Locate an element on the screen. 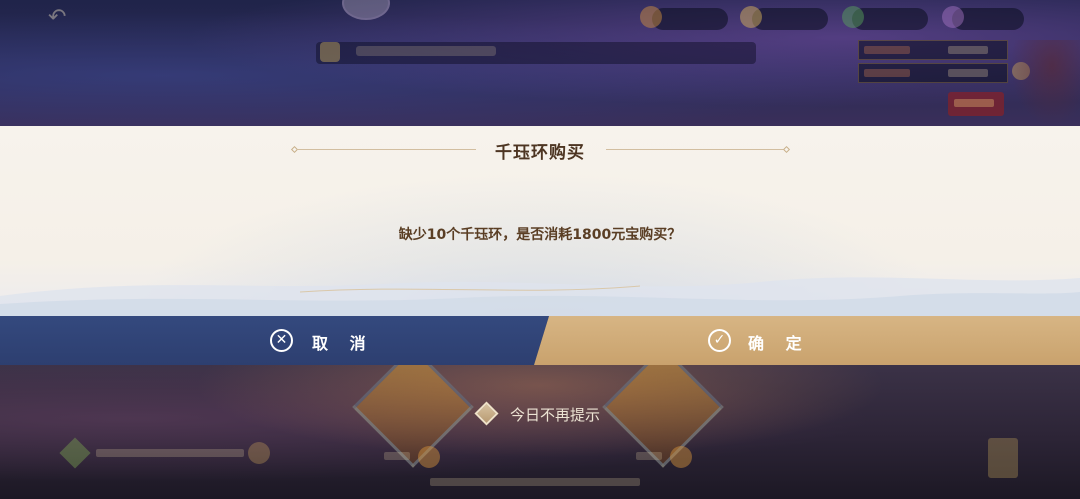  notice-text-blurred is located at coordinates (426, 51).